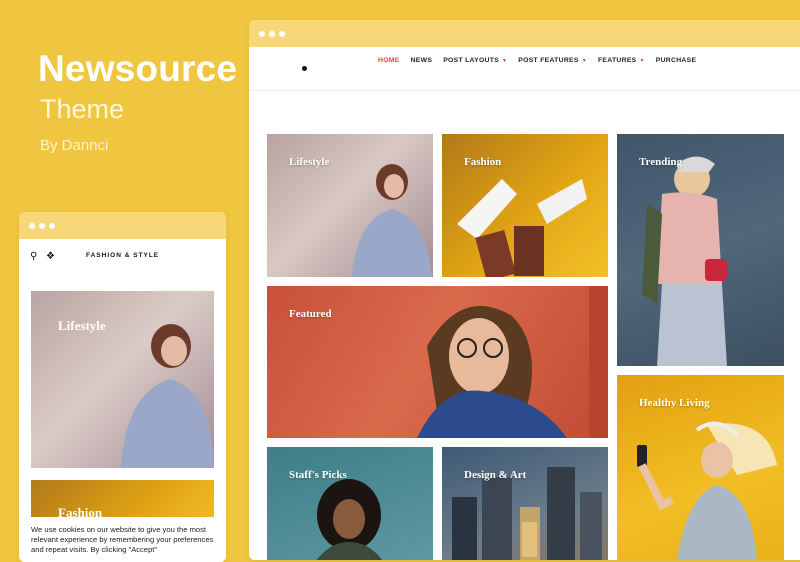 The width and height of the screenshot is (800, 562). I want to click on nav-label: POST LAYOUTS, so click(471, 60).